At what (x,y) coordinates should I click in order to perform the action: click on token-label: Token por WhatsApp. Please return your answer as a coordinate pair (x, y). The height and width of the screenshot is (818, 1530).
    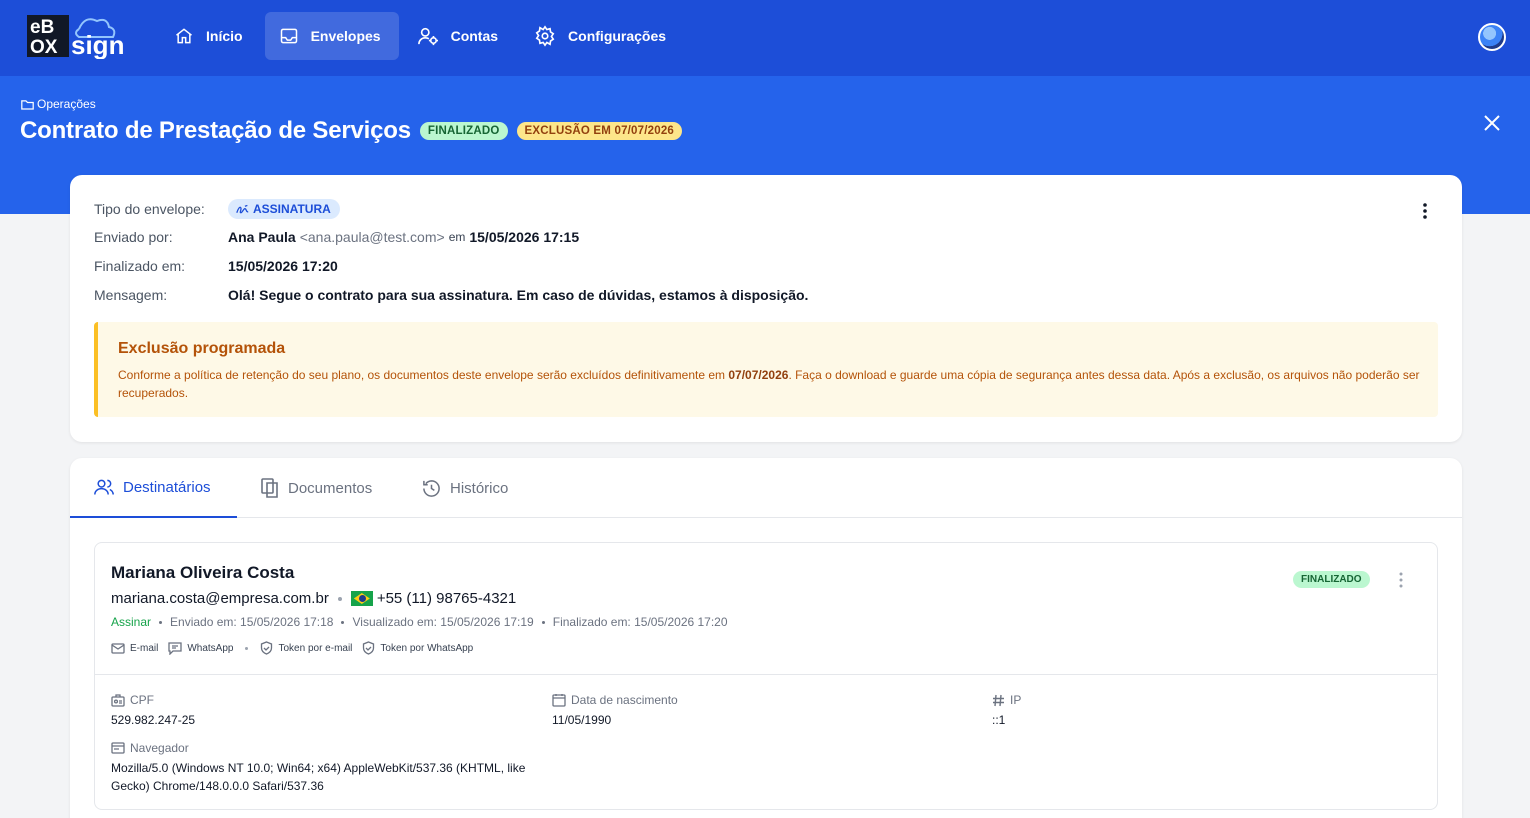
    Looking at the image, I should click on (427, 648).